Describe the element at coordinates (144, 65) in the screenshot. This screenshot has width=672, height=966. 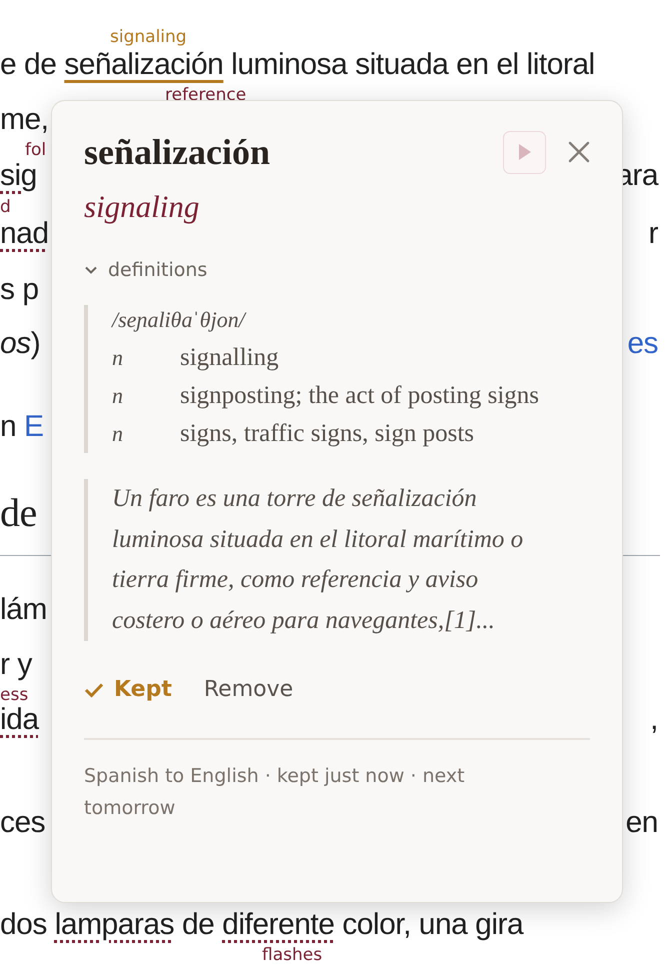
I see `marked-word: señalización` at that location.